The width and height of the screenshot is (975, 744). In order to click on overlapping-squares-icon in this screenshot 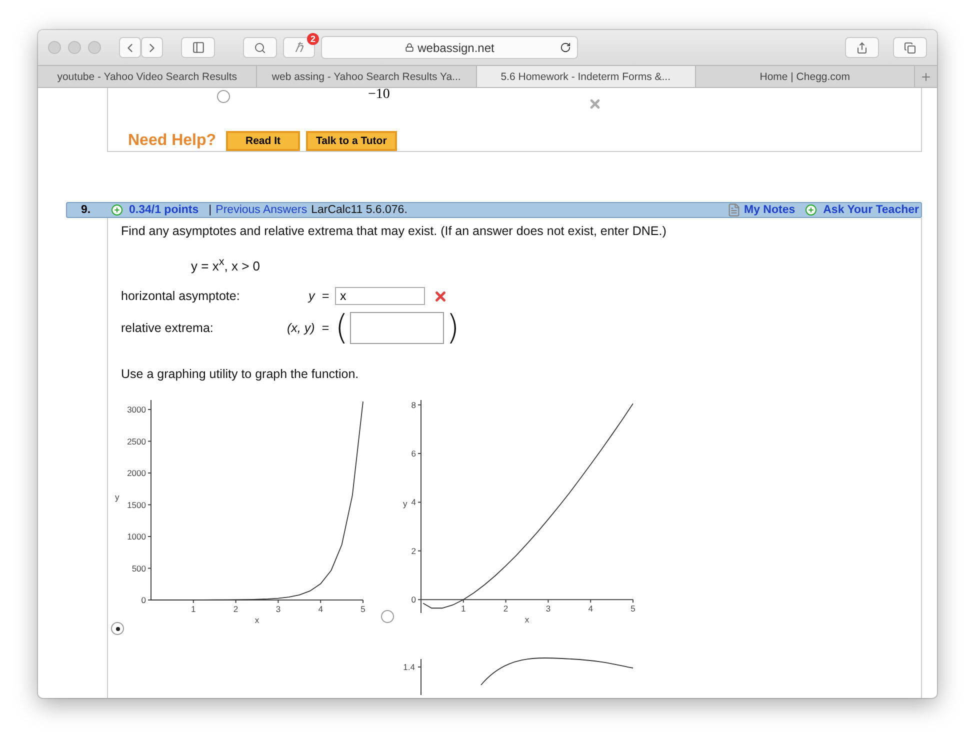, I will do `click(910, 48)`.